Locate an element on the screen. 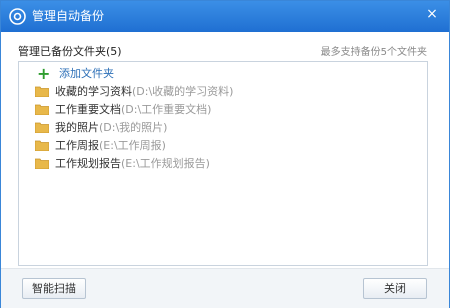 Image resolution: width=450 pixels, height=308 pixels. folder-path: (E:\工作周报) is located at coordinates (132, 145).